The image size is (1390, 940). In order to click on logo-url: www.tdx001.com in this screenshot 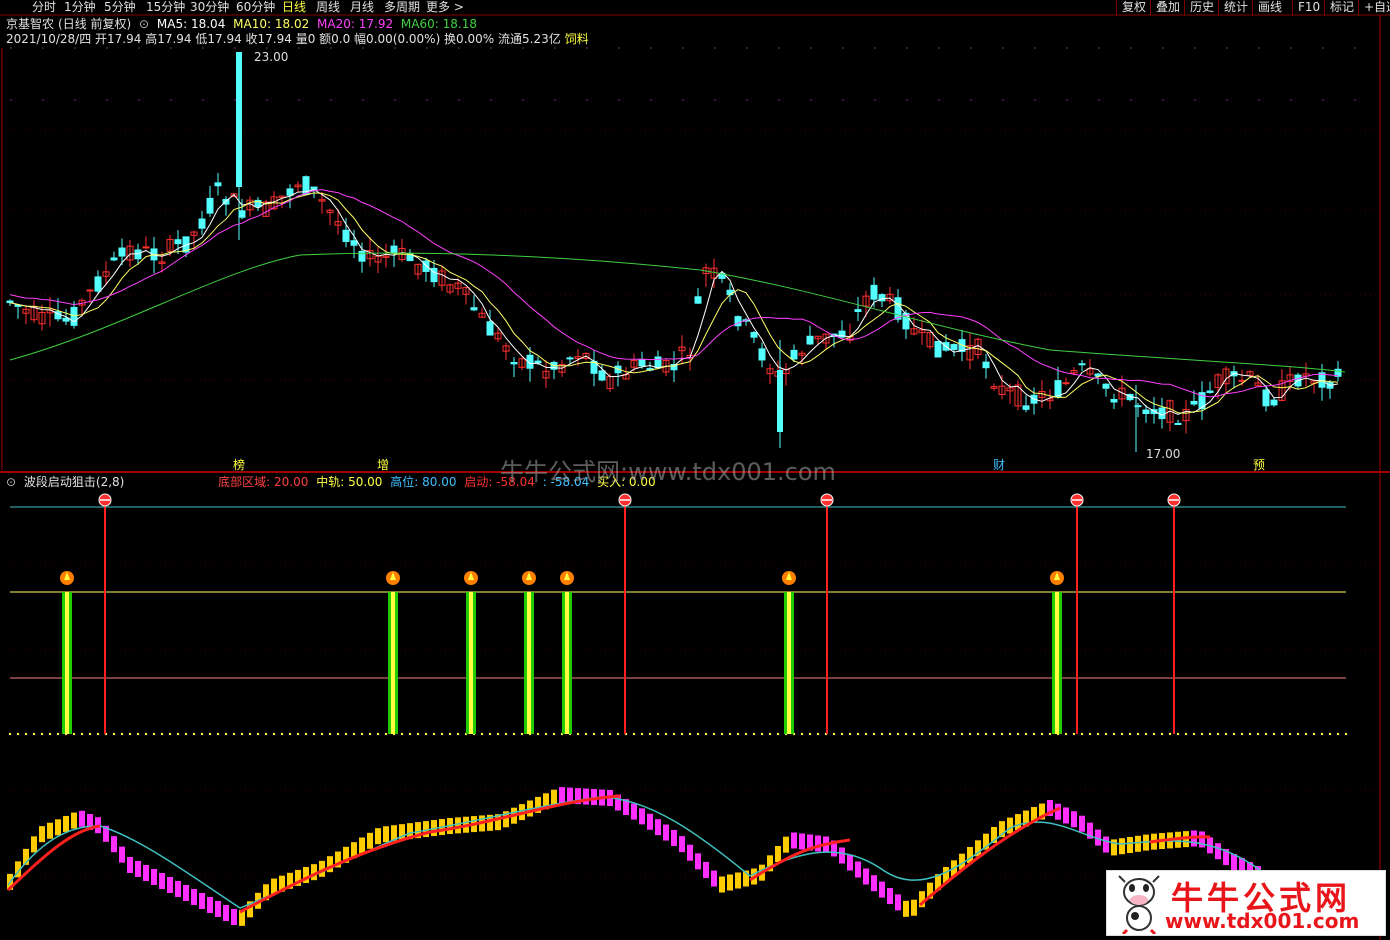, I will do `click(1262, 921)`.